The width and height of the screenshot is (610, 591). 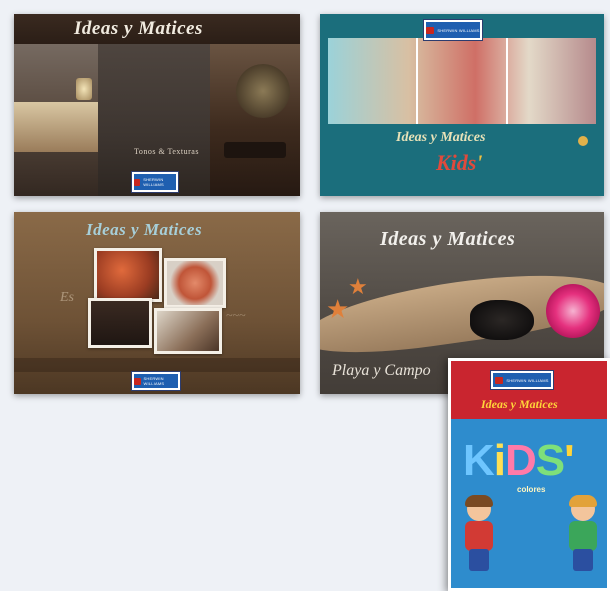 I want to click on kids-apostrophe: ', so click(x=479, y=162).